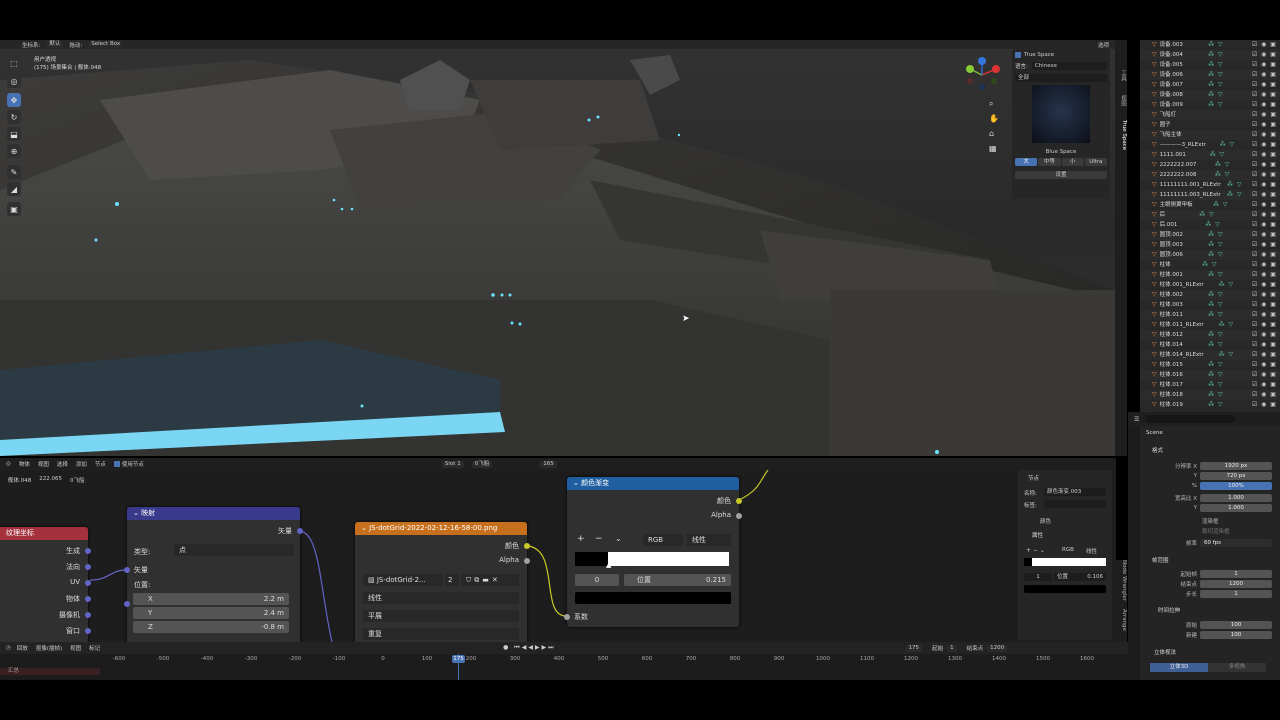 This screenshot has width=1280, height=720. What do you see at coordinates (567, 617) in the screenshot?
I see `factor-input-socket` at bounding box center [567, 617].